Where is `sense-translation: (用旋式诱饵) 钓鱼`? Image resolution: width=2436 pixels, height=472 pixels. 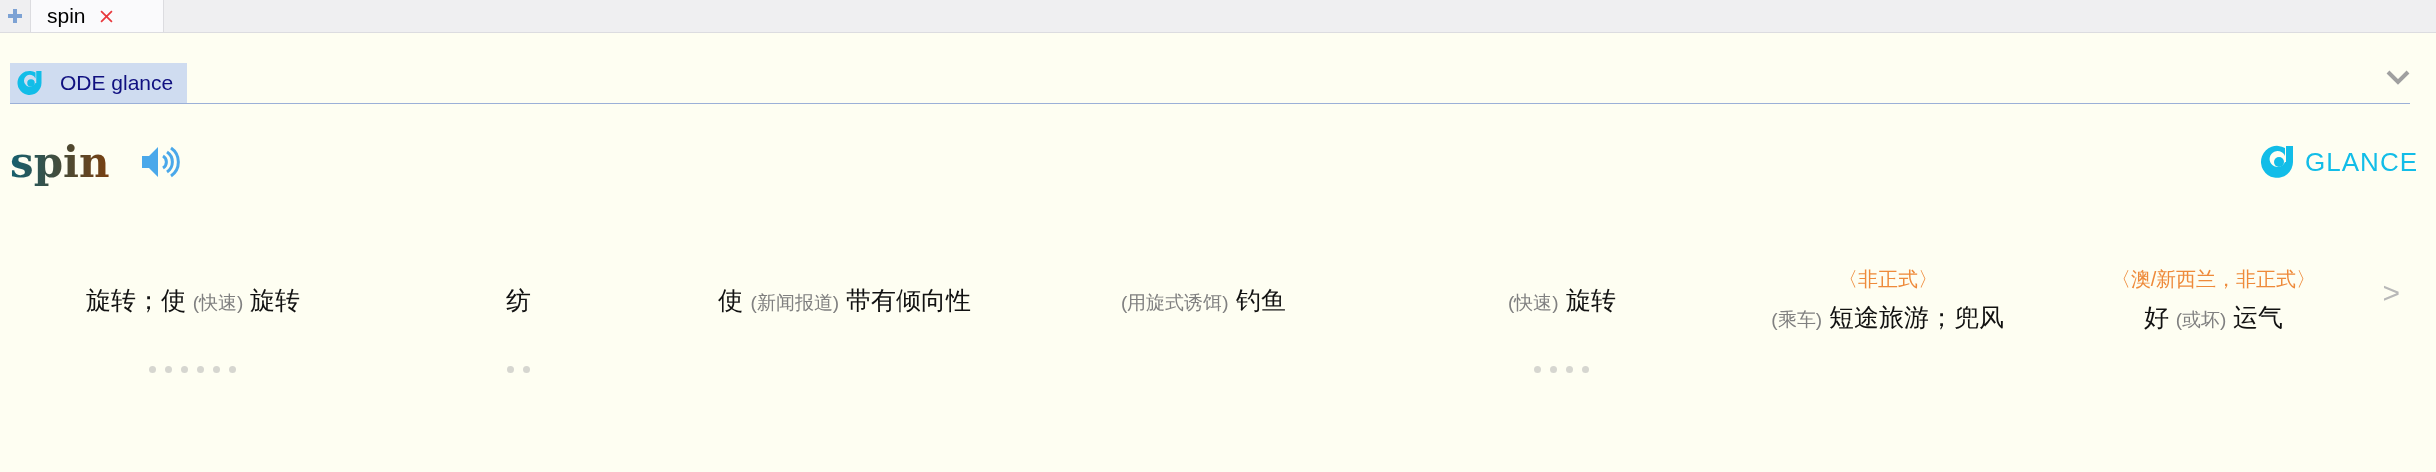 sense-translation: (用旋式诱饵) 钓鱼 is located at coordinates (1203, 300).